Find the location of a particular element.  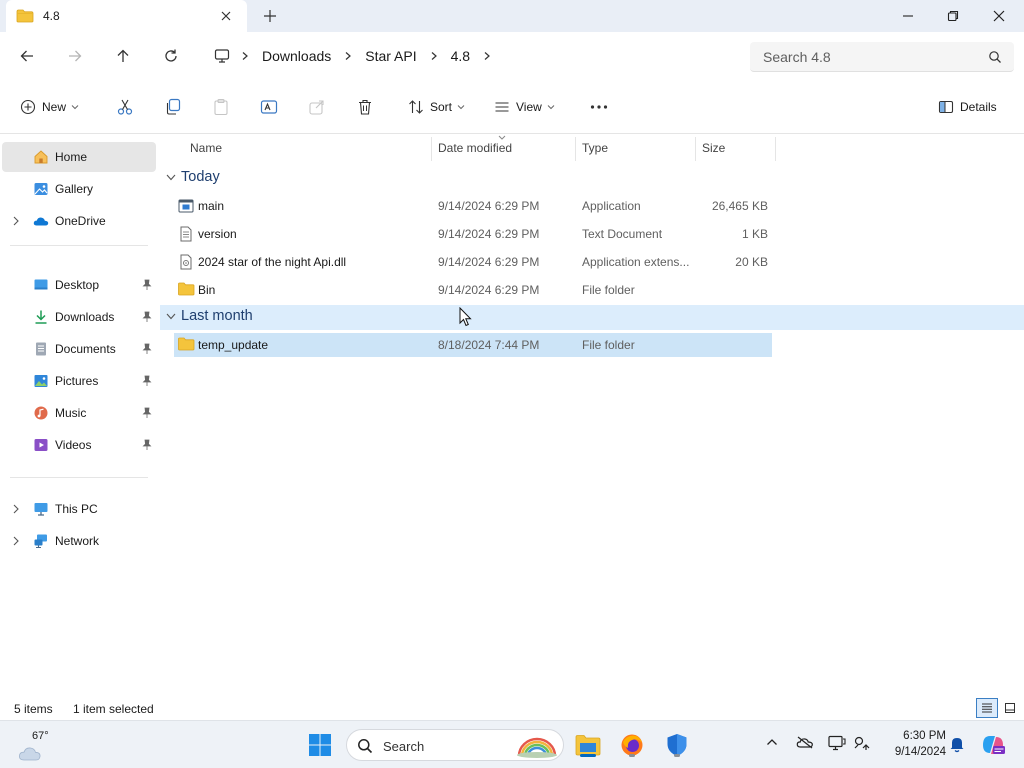

sidebar-item-onedrive: OneDrive is located at coordinates (79, 221).